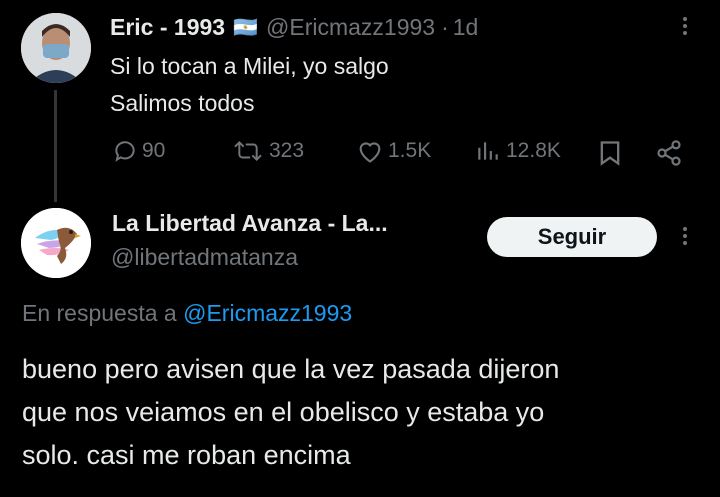 Image resolution: width=720 pixels, height=497 pixels. I want to click on bookmark-button, so click(610, 155).